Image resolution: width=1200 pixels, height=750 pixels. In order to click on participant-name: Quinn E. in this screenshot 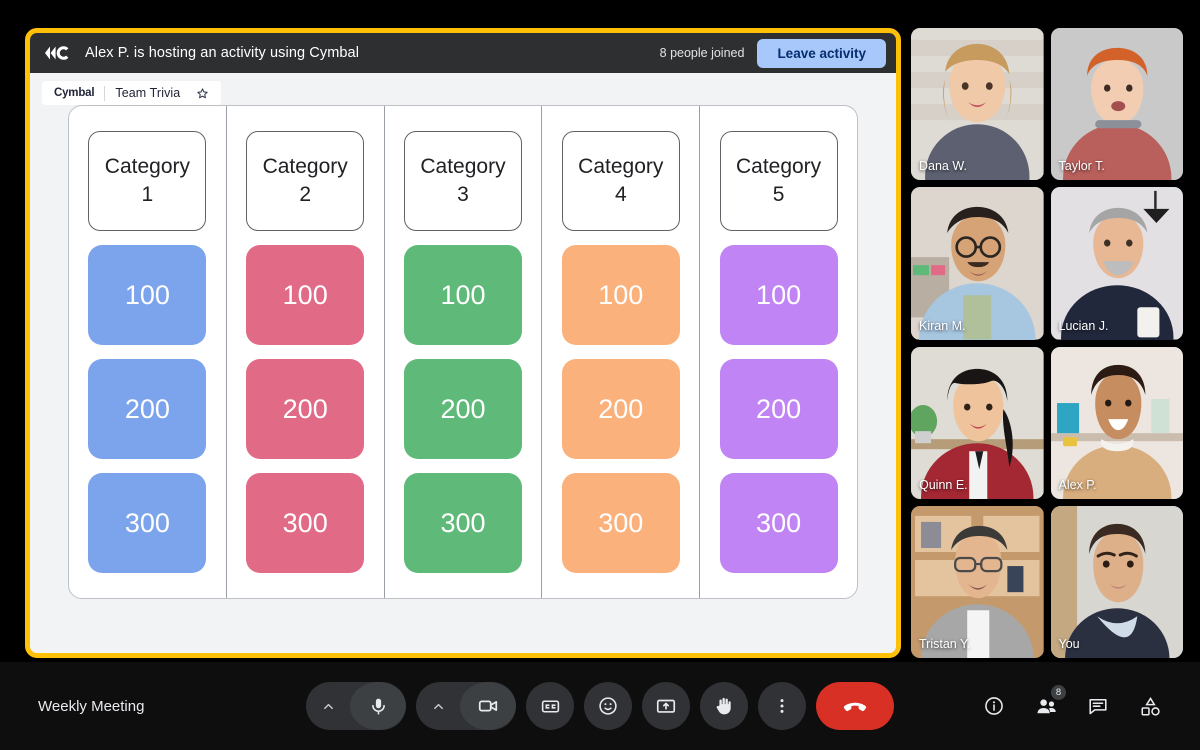, I will do `click(943, 484)`.